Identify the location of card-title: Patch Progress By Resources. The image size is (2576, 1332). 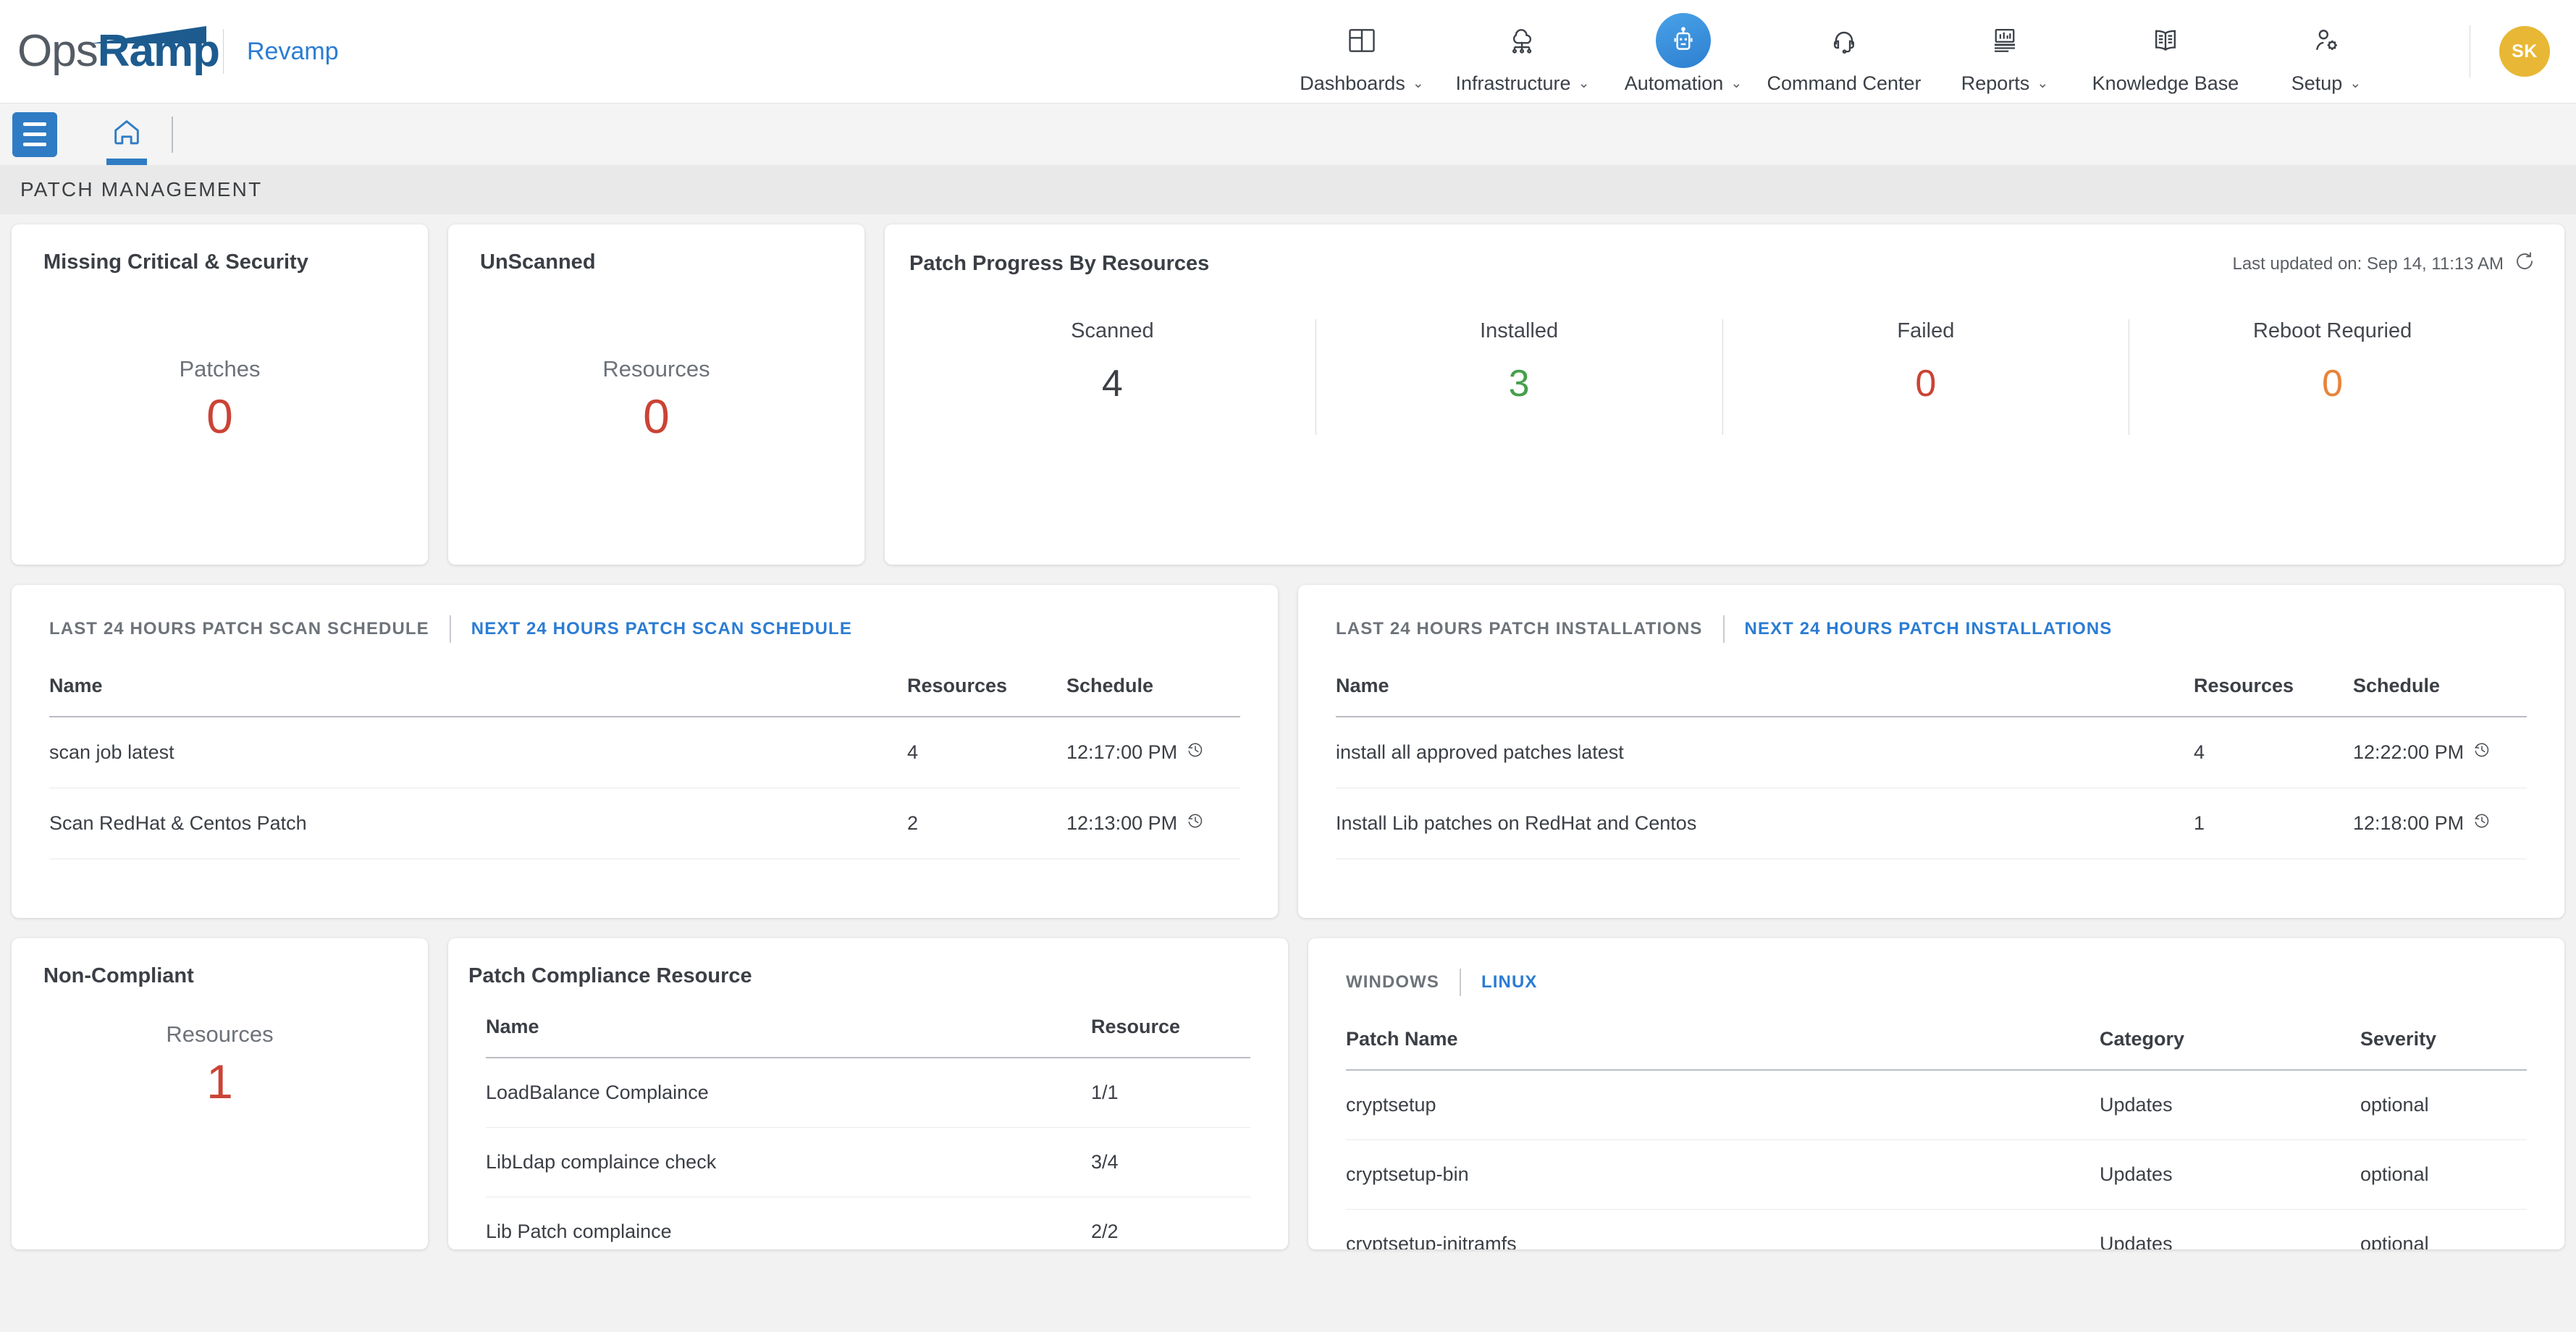
(1059, 263).